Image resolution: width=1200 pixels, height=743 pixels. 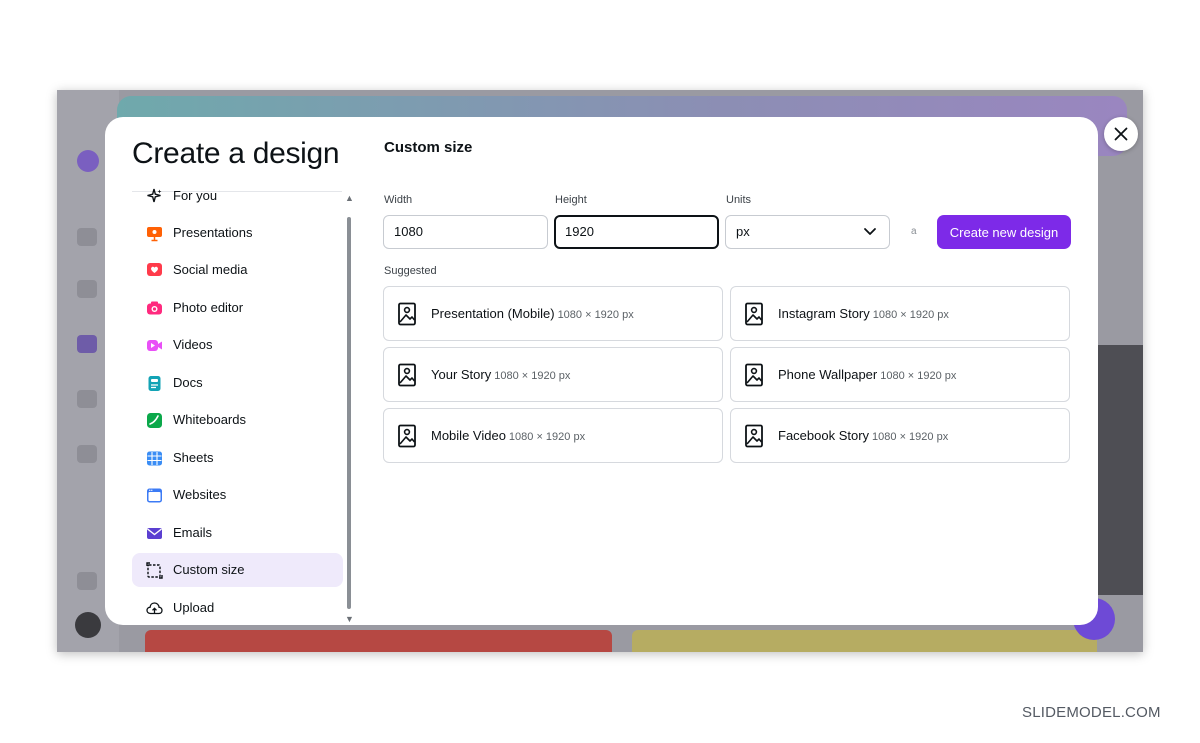 What do you see at coordinates (739, 200) in the screenshot?
I see `units-label: Units` at bounding box center [739, 200].